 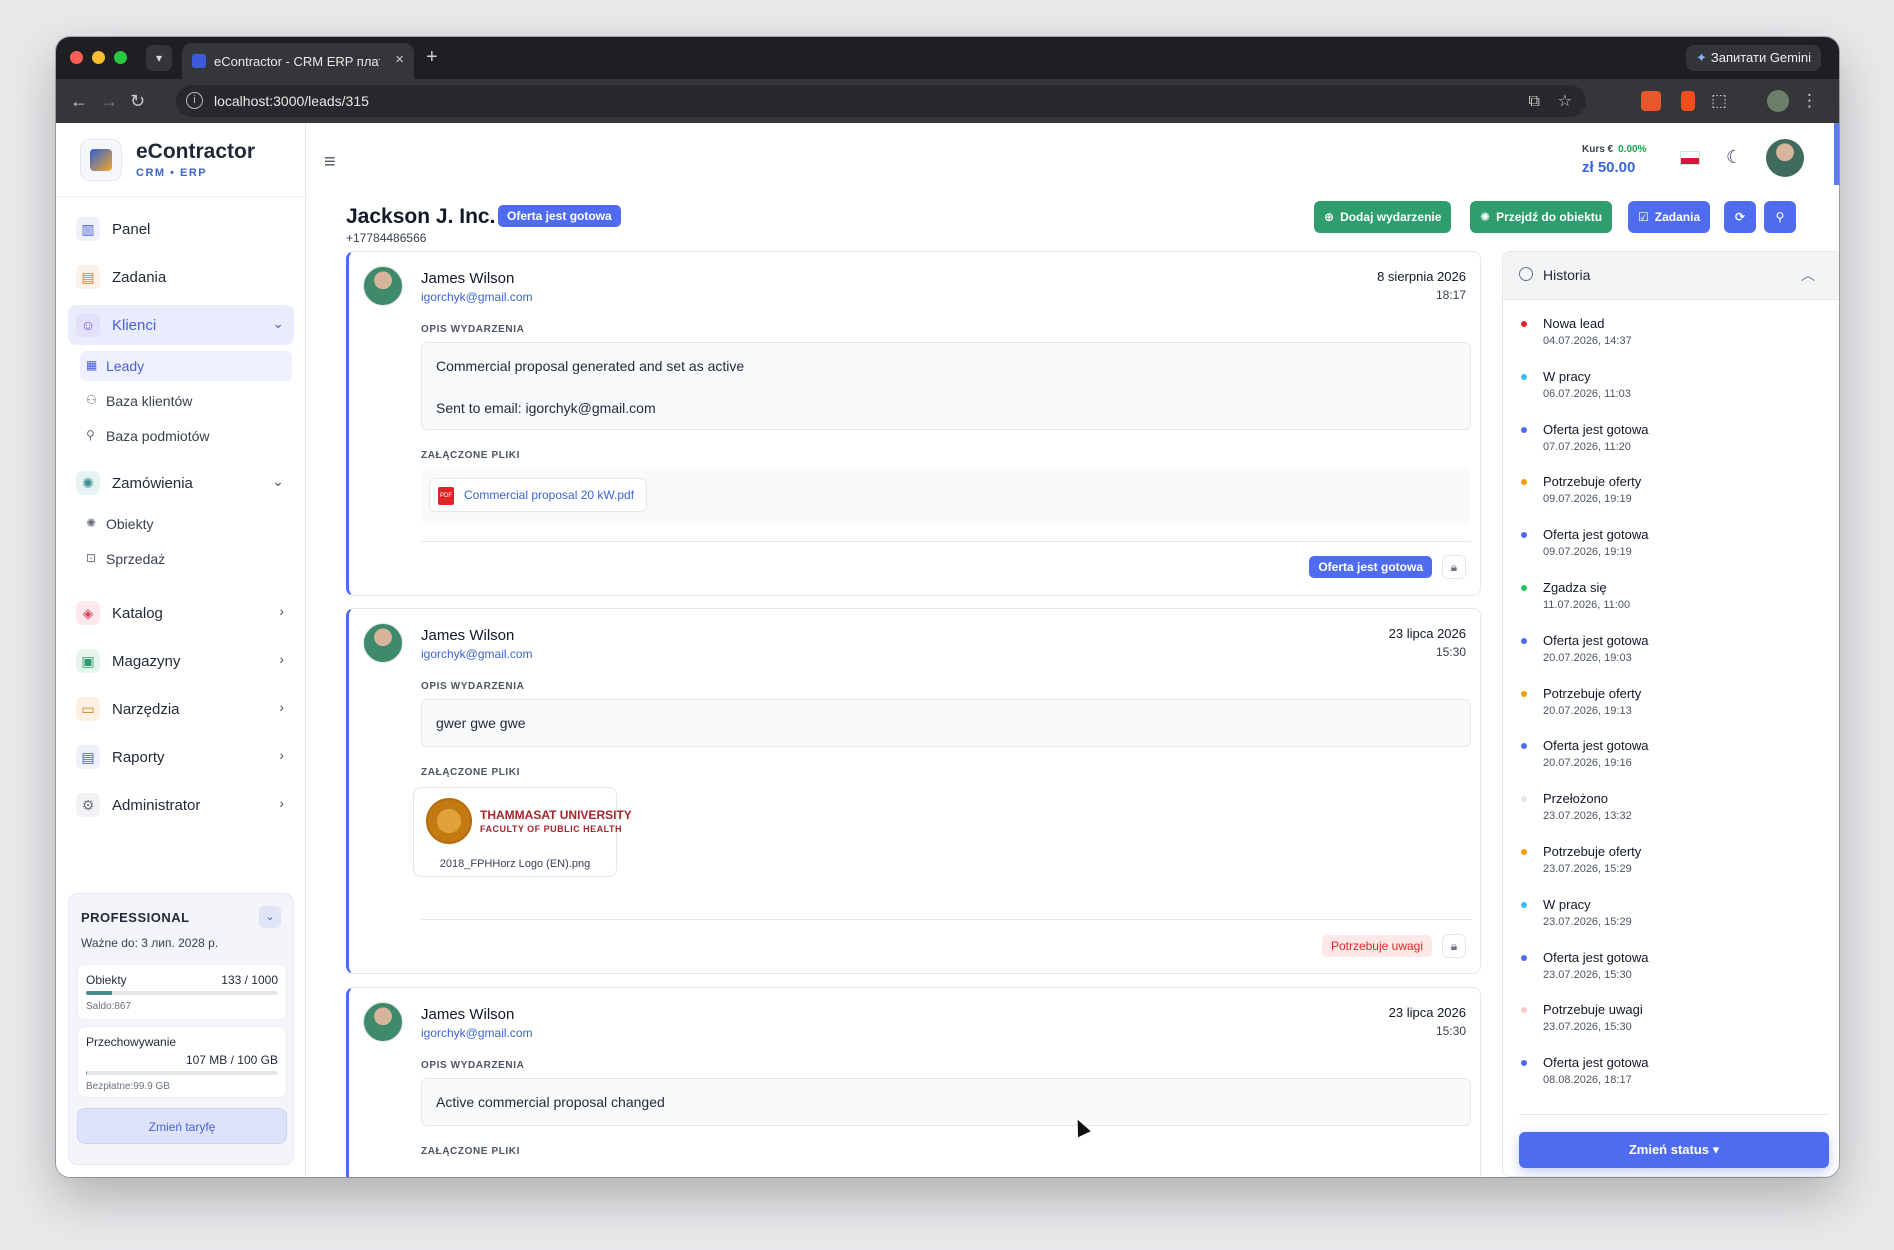 I want to click on history-item: Oferta jest gotowa 09.07.2026, 19:19, so click(x=1671, y=553).